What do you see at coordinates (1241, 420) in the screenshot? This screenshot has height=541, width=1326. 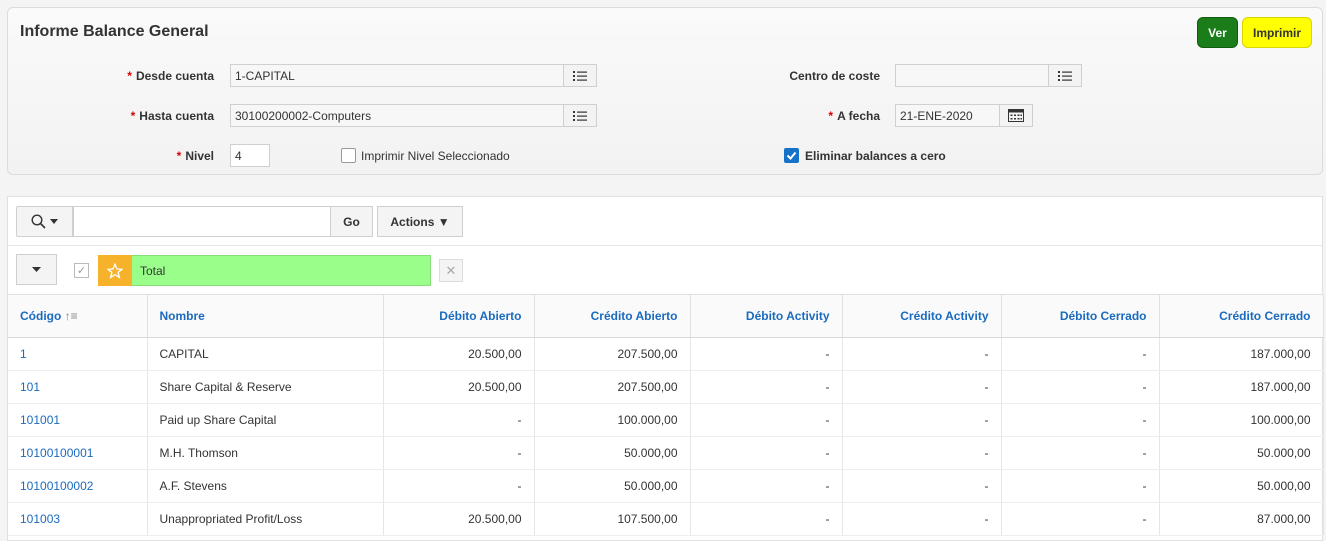 I see `credito-cerrado-cell: 100.000,00` at bounding box center [1241, 420].